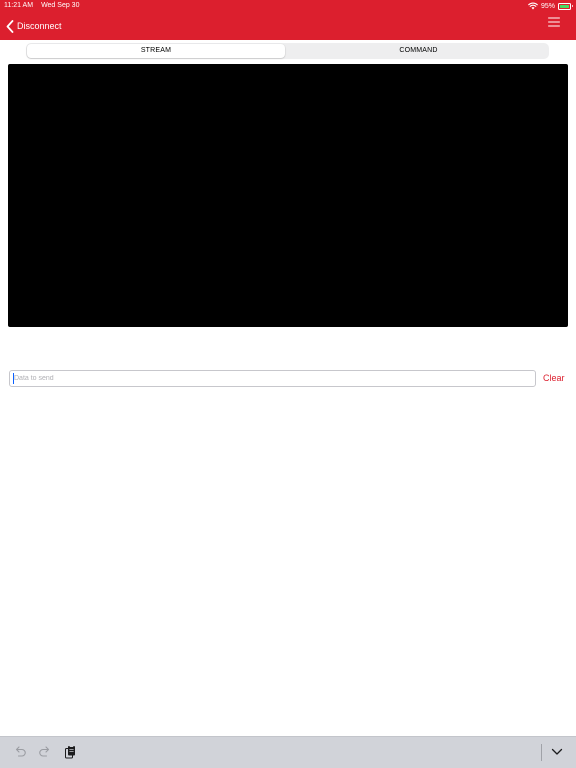 The height and width of the screenshot is (768, 576). What do you see at coordinates (13, 378) in the screenshot?
I see `text-caret` at bounding box center [13, 378].